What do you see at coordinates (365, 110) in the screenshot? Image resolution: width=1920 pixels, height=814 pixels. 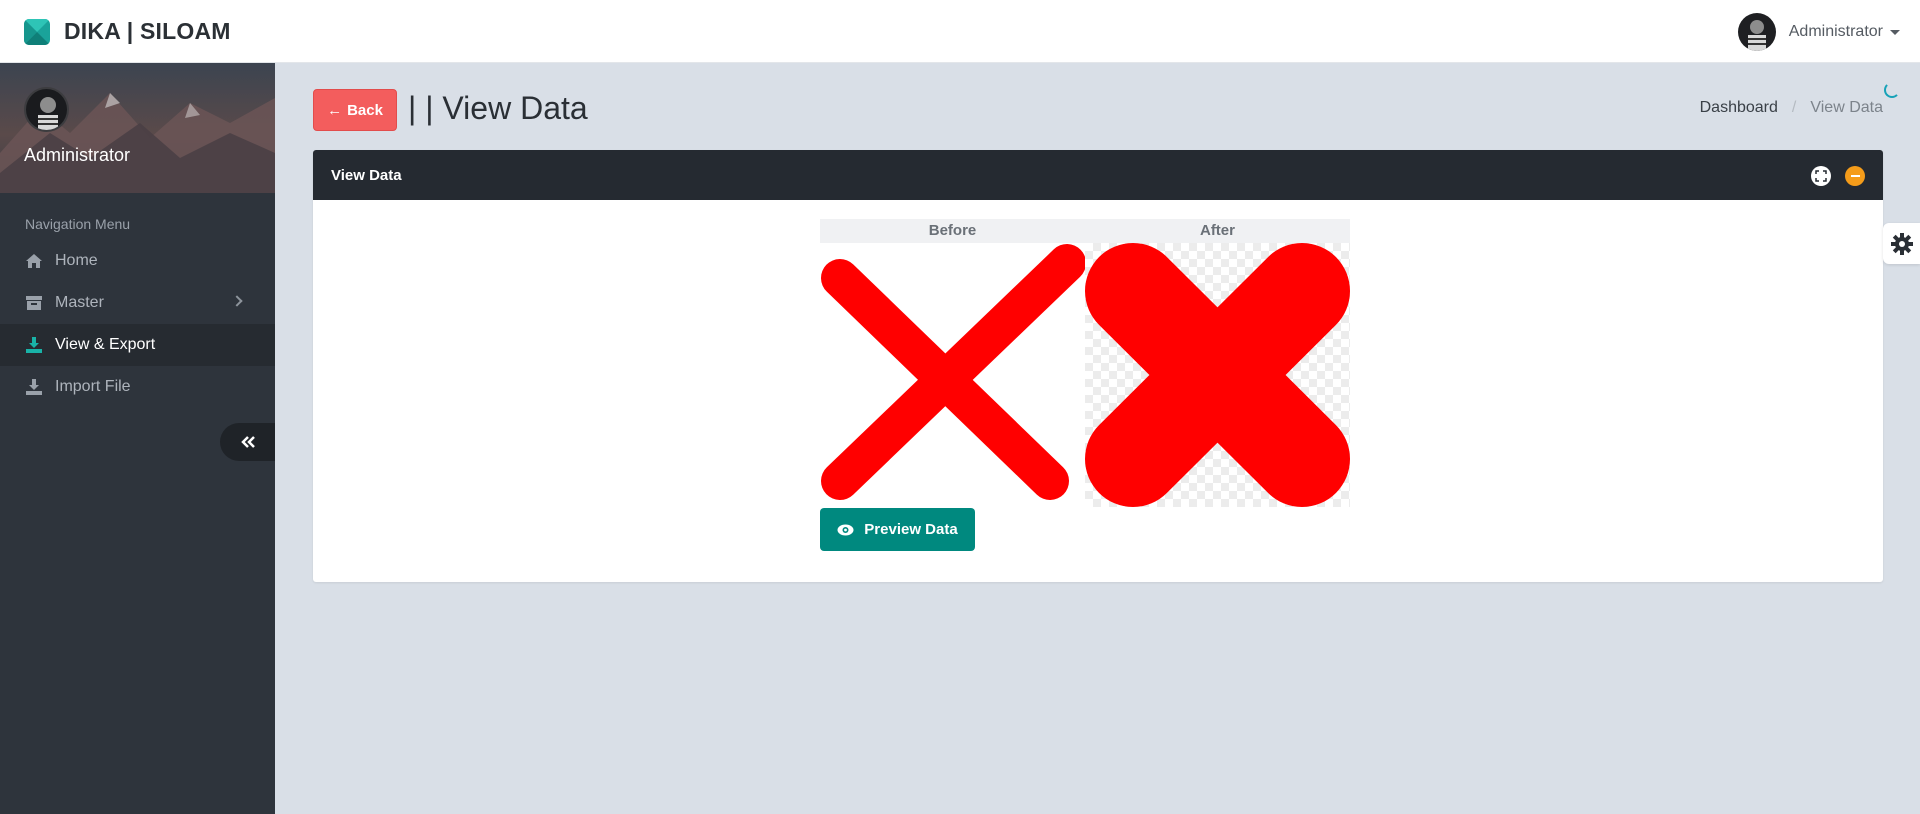 I see `back-label: Back` at bounding box center [365, 110].